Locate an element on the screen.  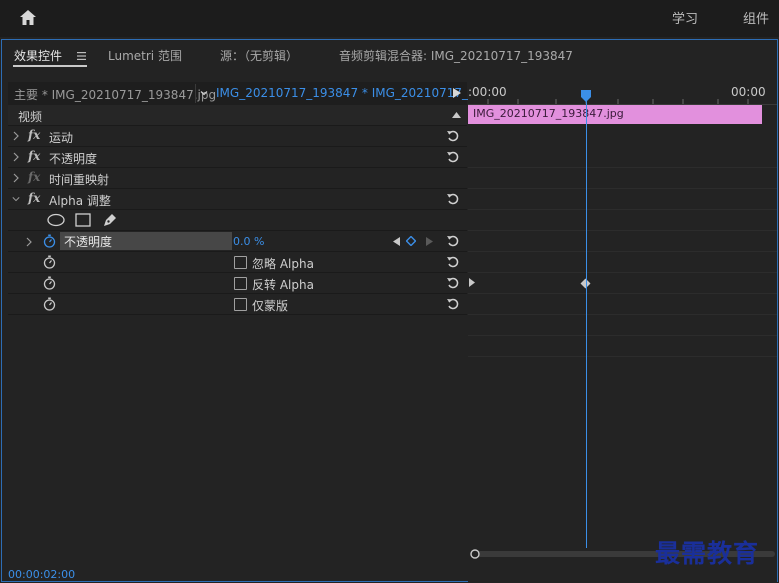
next-keyframe-icon is located at coordinates (429, 241).